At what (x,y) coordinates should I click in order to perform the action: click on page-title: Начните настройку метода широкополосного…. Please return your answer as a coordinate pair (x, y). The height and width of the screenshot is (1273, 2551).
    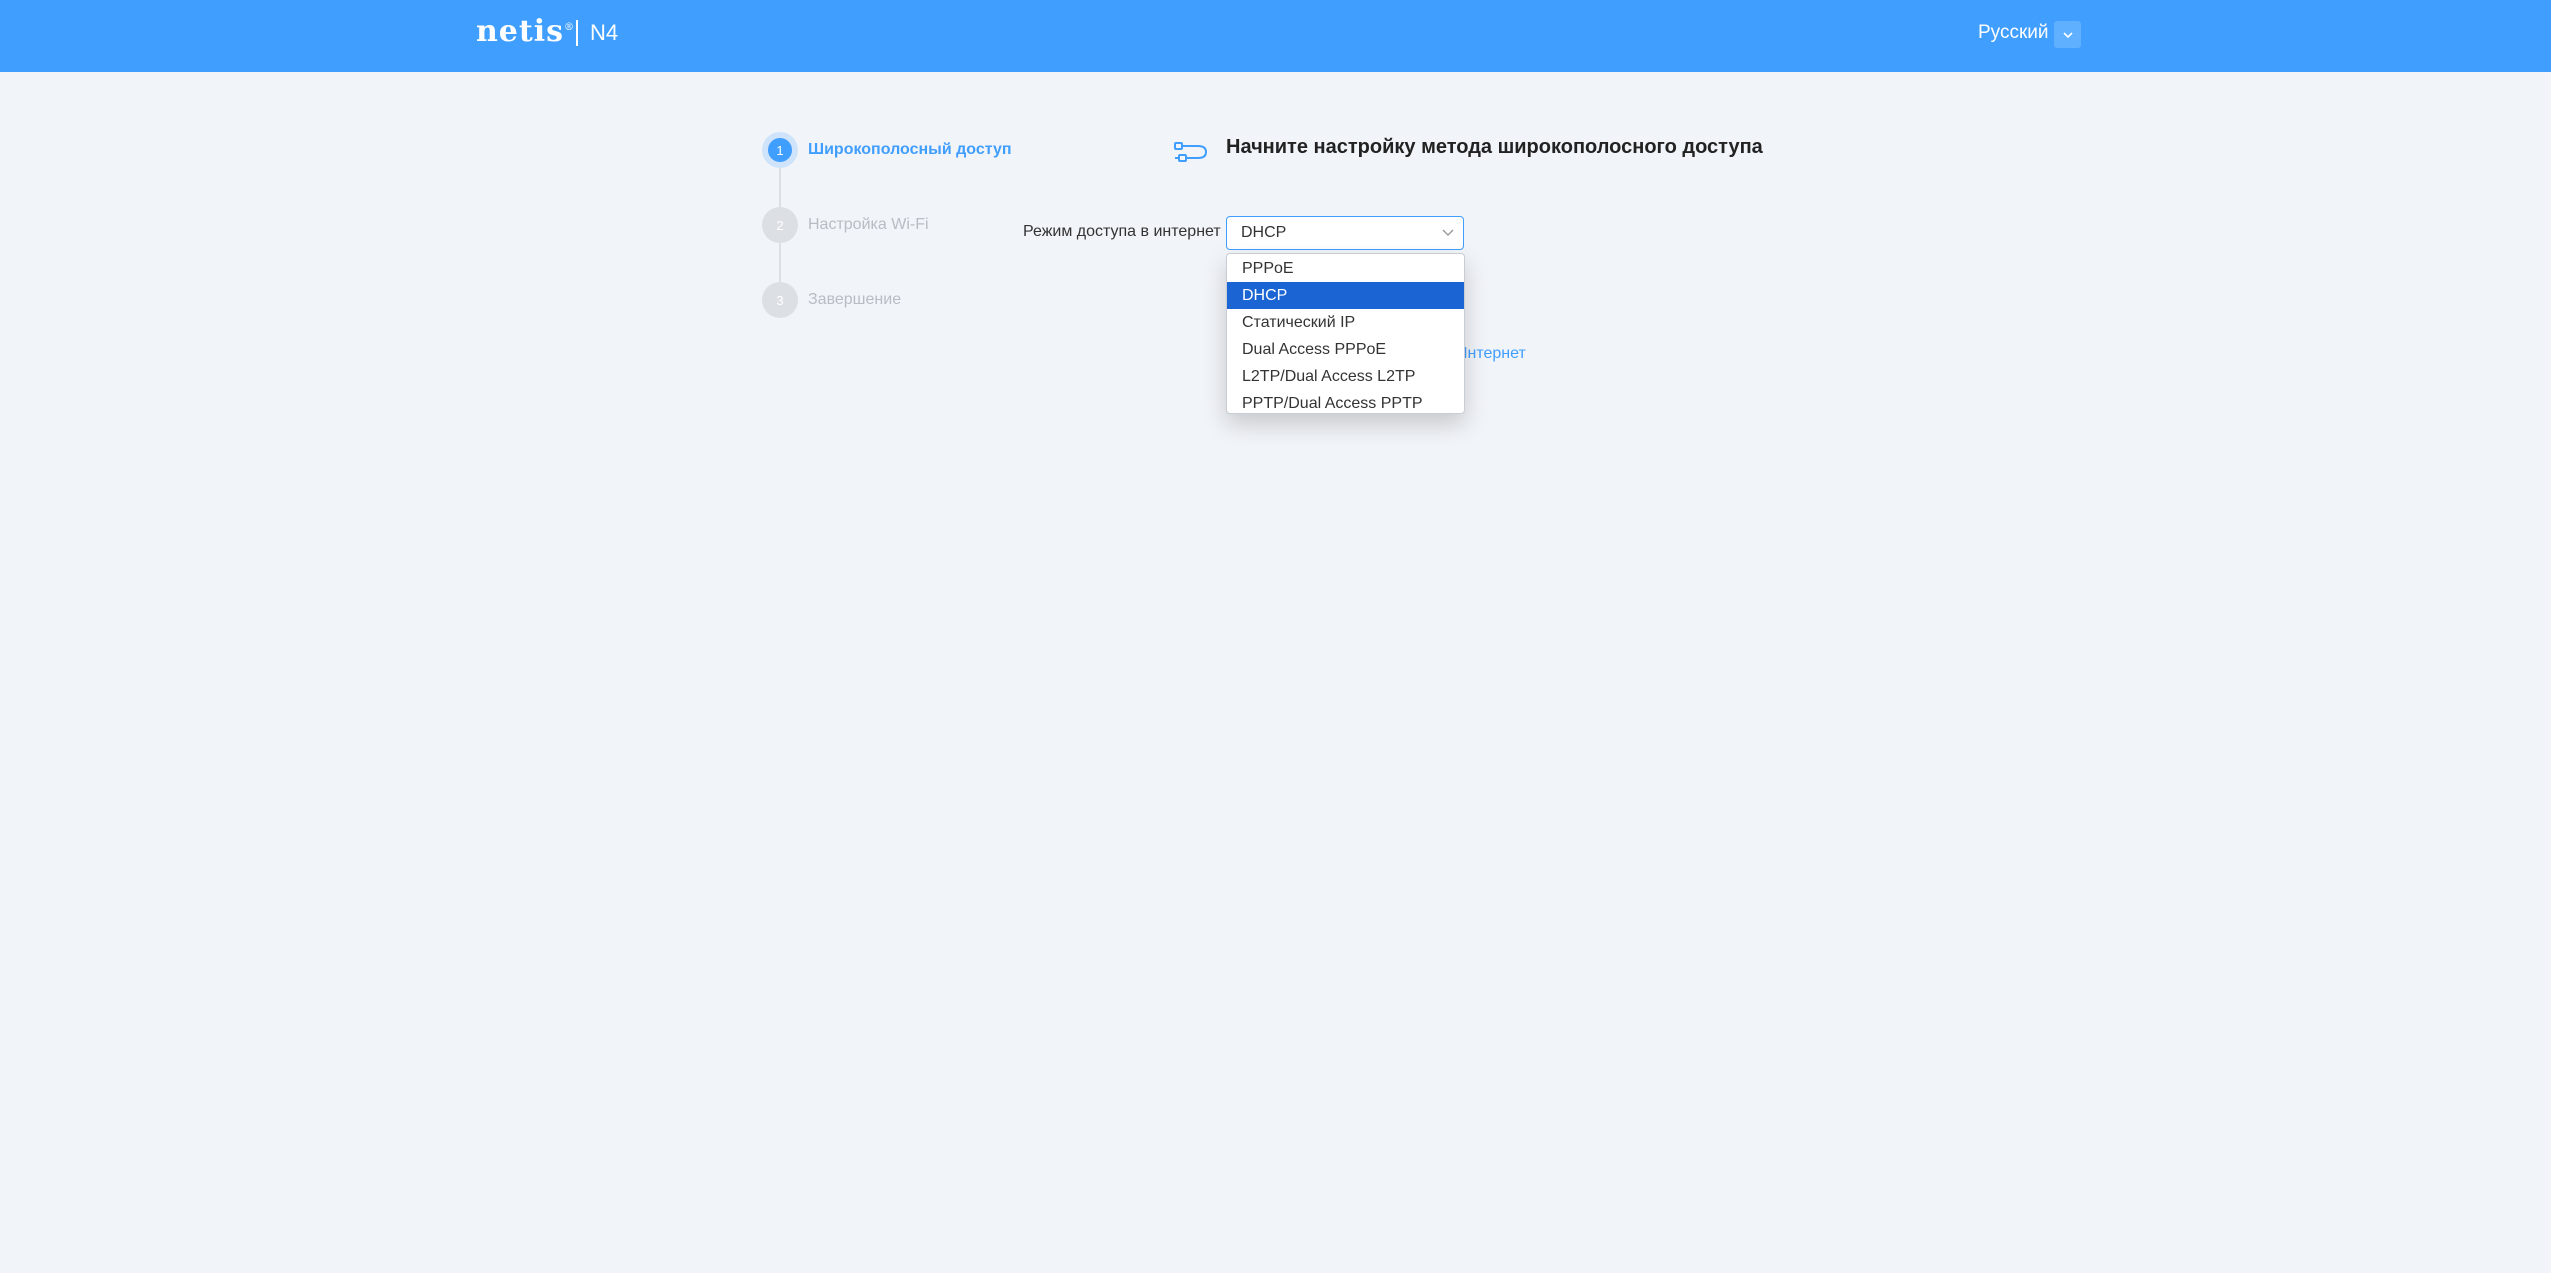
    Looking at the image, I should click on (1494, 147).